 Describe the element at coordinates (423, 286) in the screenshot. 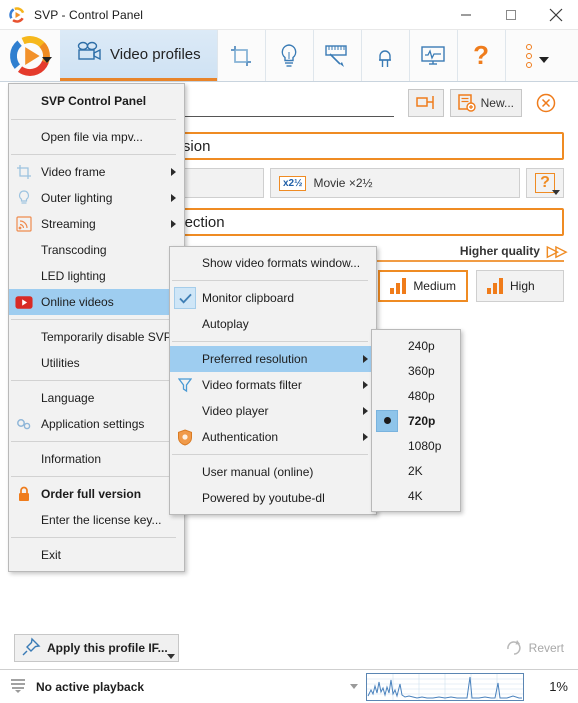

I see `quality-medium-button: Medium` at that location.